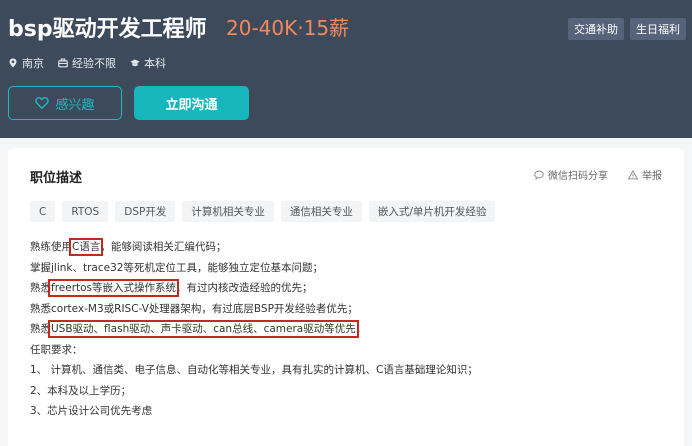 The height and width of the screenshot is (446, 692). What do you see at coordinates (163, 247) in the screenshot?
I see `description-text: ，能够阅读相关汇编代码；` at bounding box center [163, 247].